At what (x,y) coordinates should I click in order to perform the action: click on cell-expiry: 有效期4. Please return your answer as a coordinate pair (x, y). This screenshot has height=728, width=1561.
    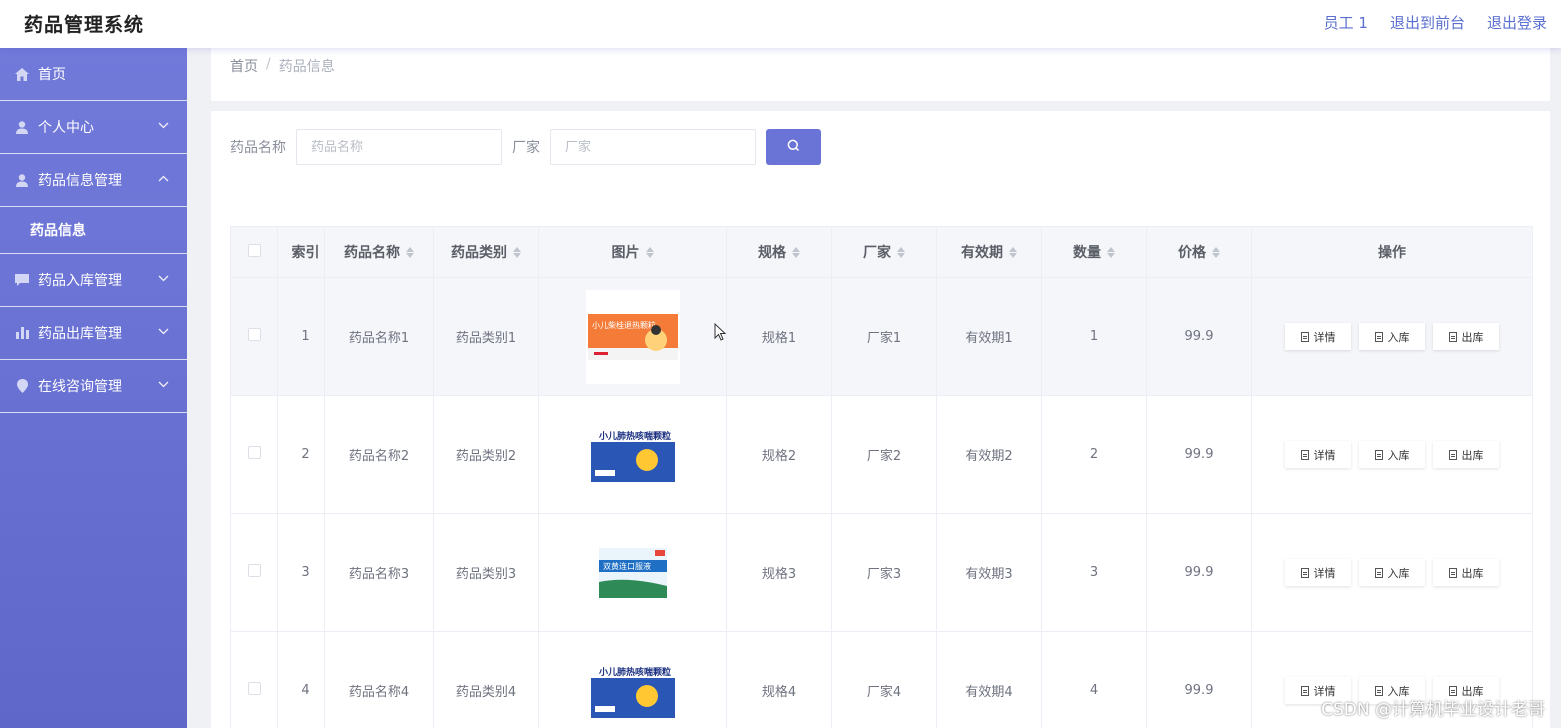
    Looking at the image, I should click on (989, 679).